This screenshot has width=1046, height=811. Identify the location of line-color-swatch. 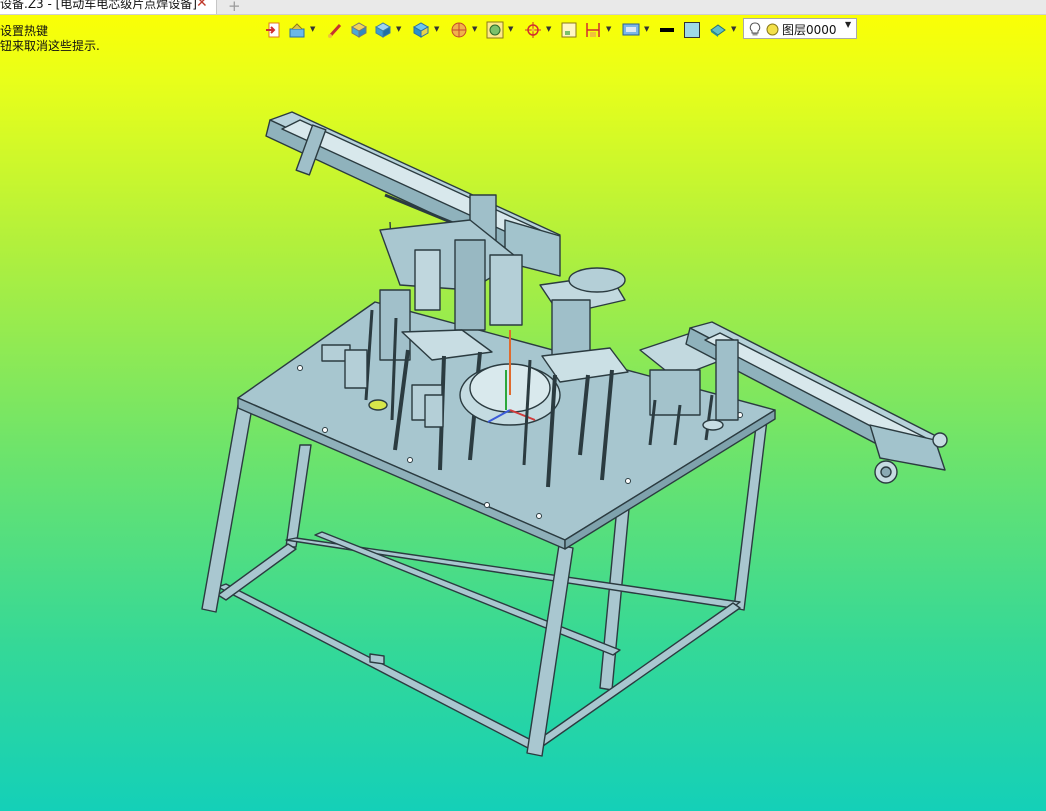
(668, 30).